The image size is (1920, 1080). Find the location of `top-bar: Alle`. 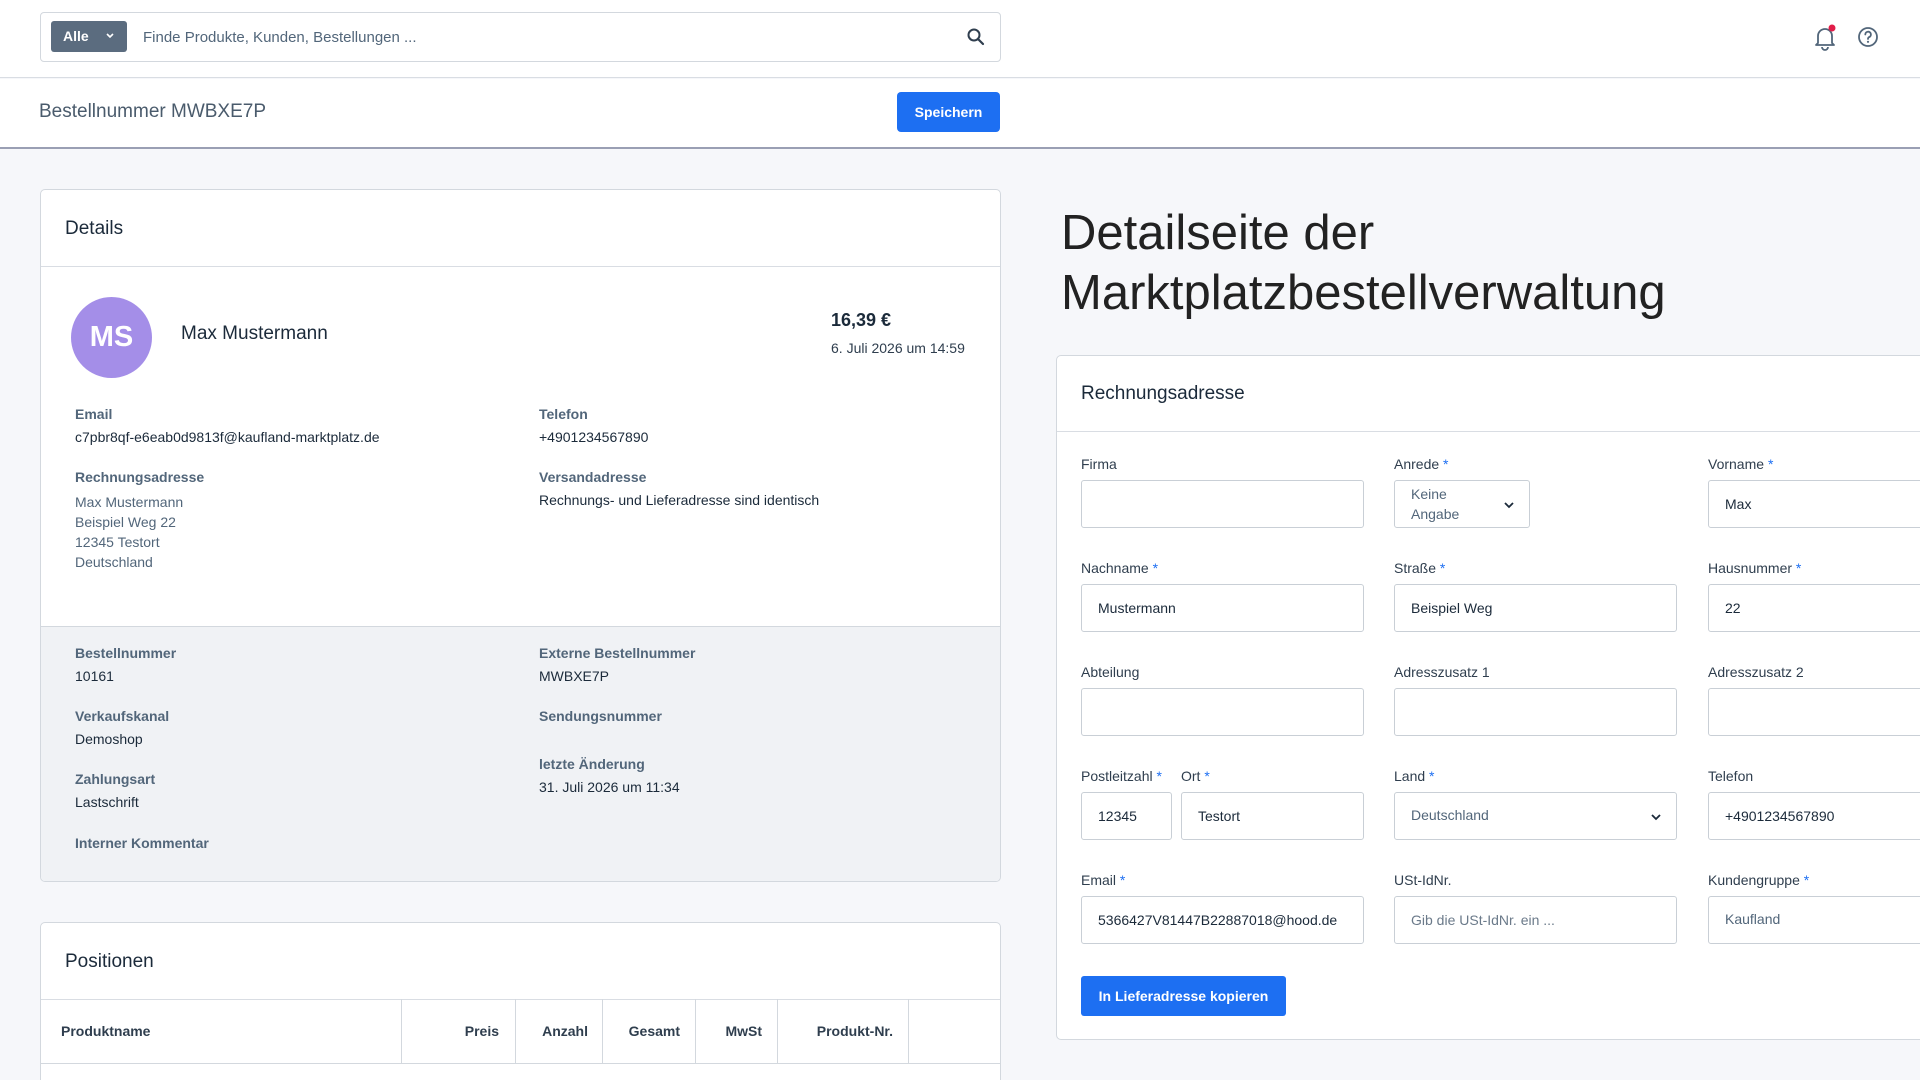

top-bar: Alle is located at coordinates (960, 39).